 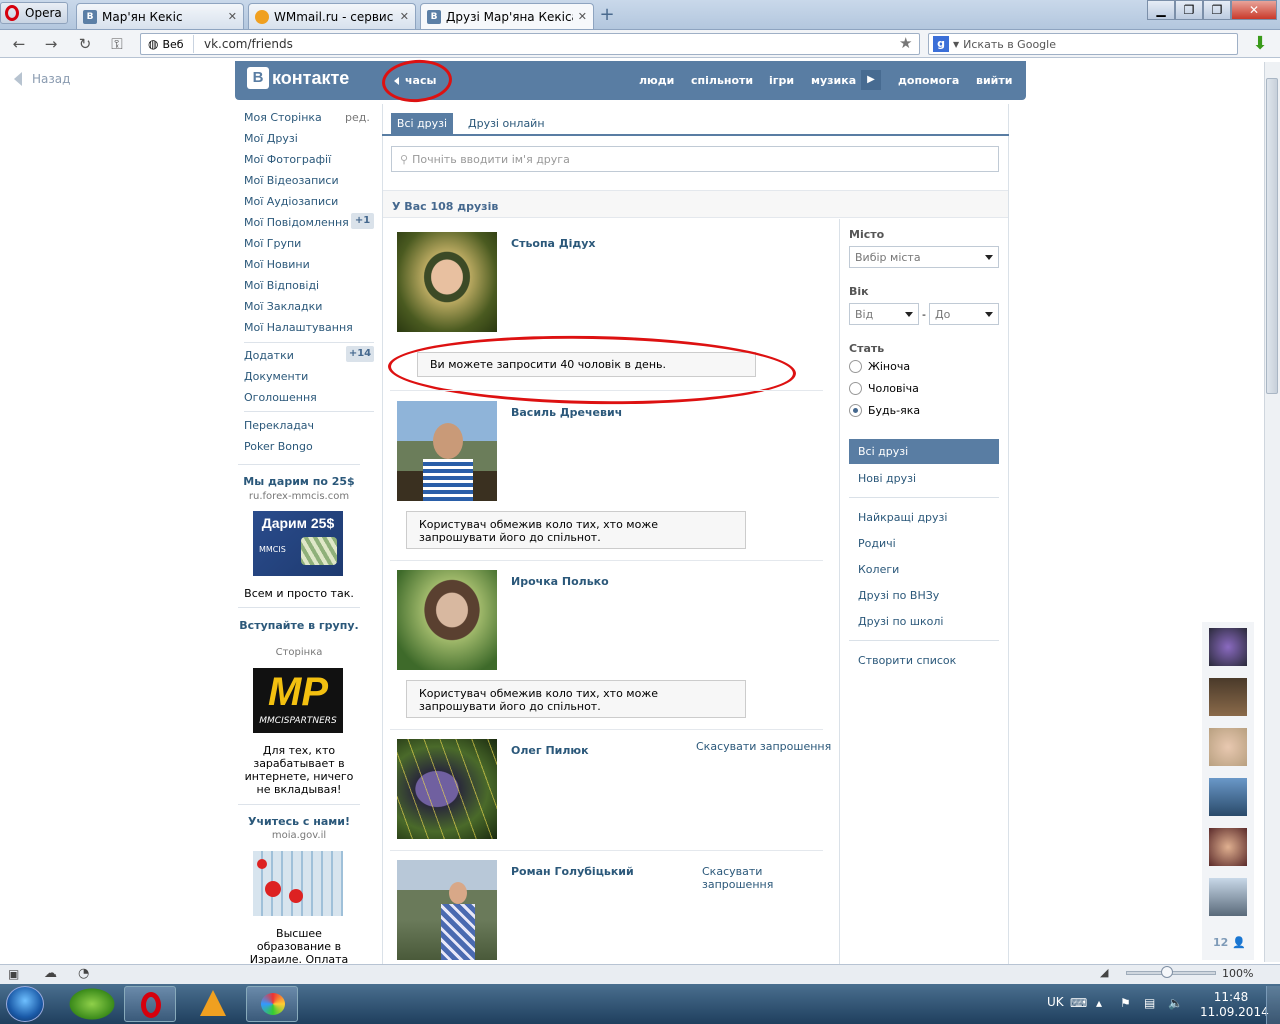 I want to click on menu-my-settings: Мої Налаштування, so click(x=298, y=327).